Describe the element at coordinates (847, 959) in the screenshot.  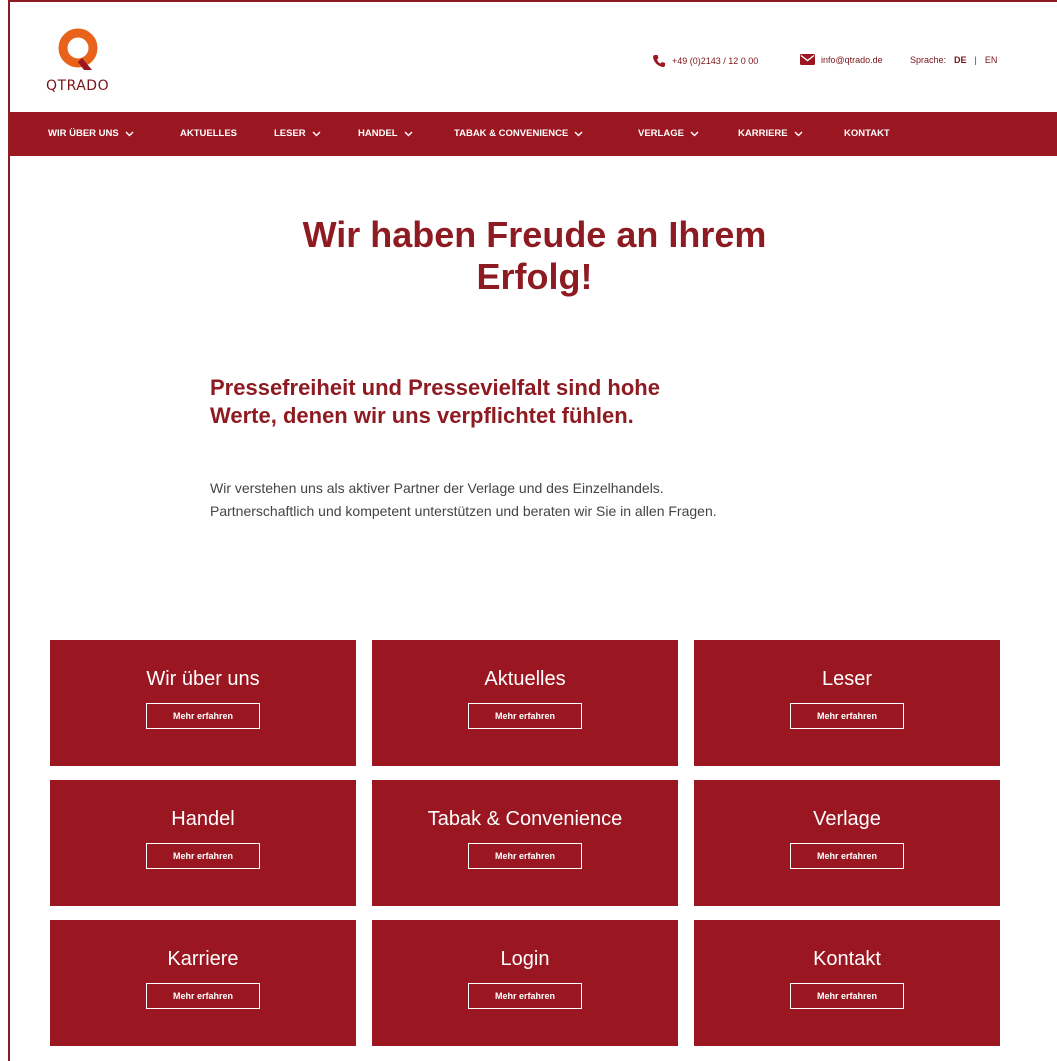
I see `tile-title: Kontakt` at that location.